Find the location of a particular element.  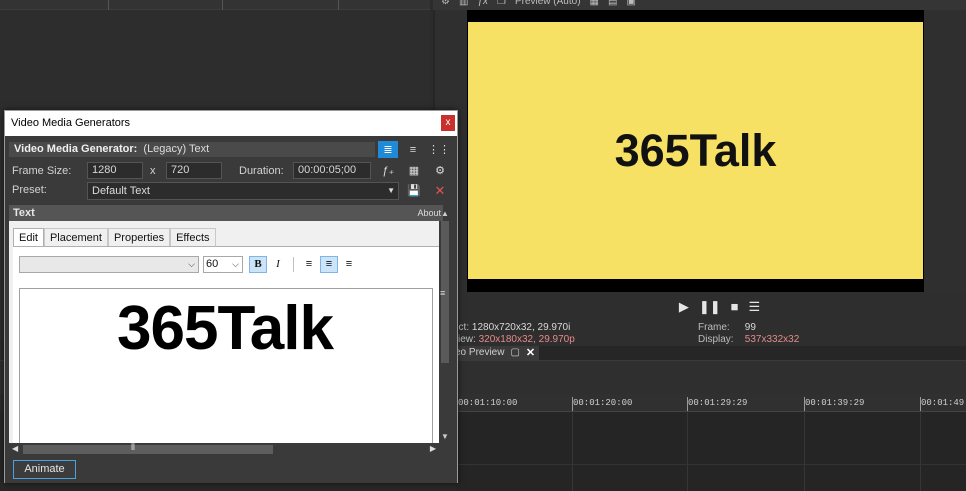

preview-frame-text: 365Talk is located at coordinates (695, 150).